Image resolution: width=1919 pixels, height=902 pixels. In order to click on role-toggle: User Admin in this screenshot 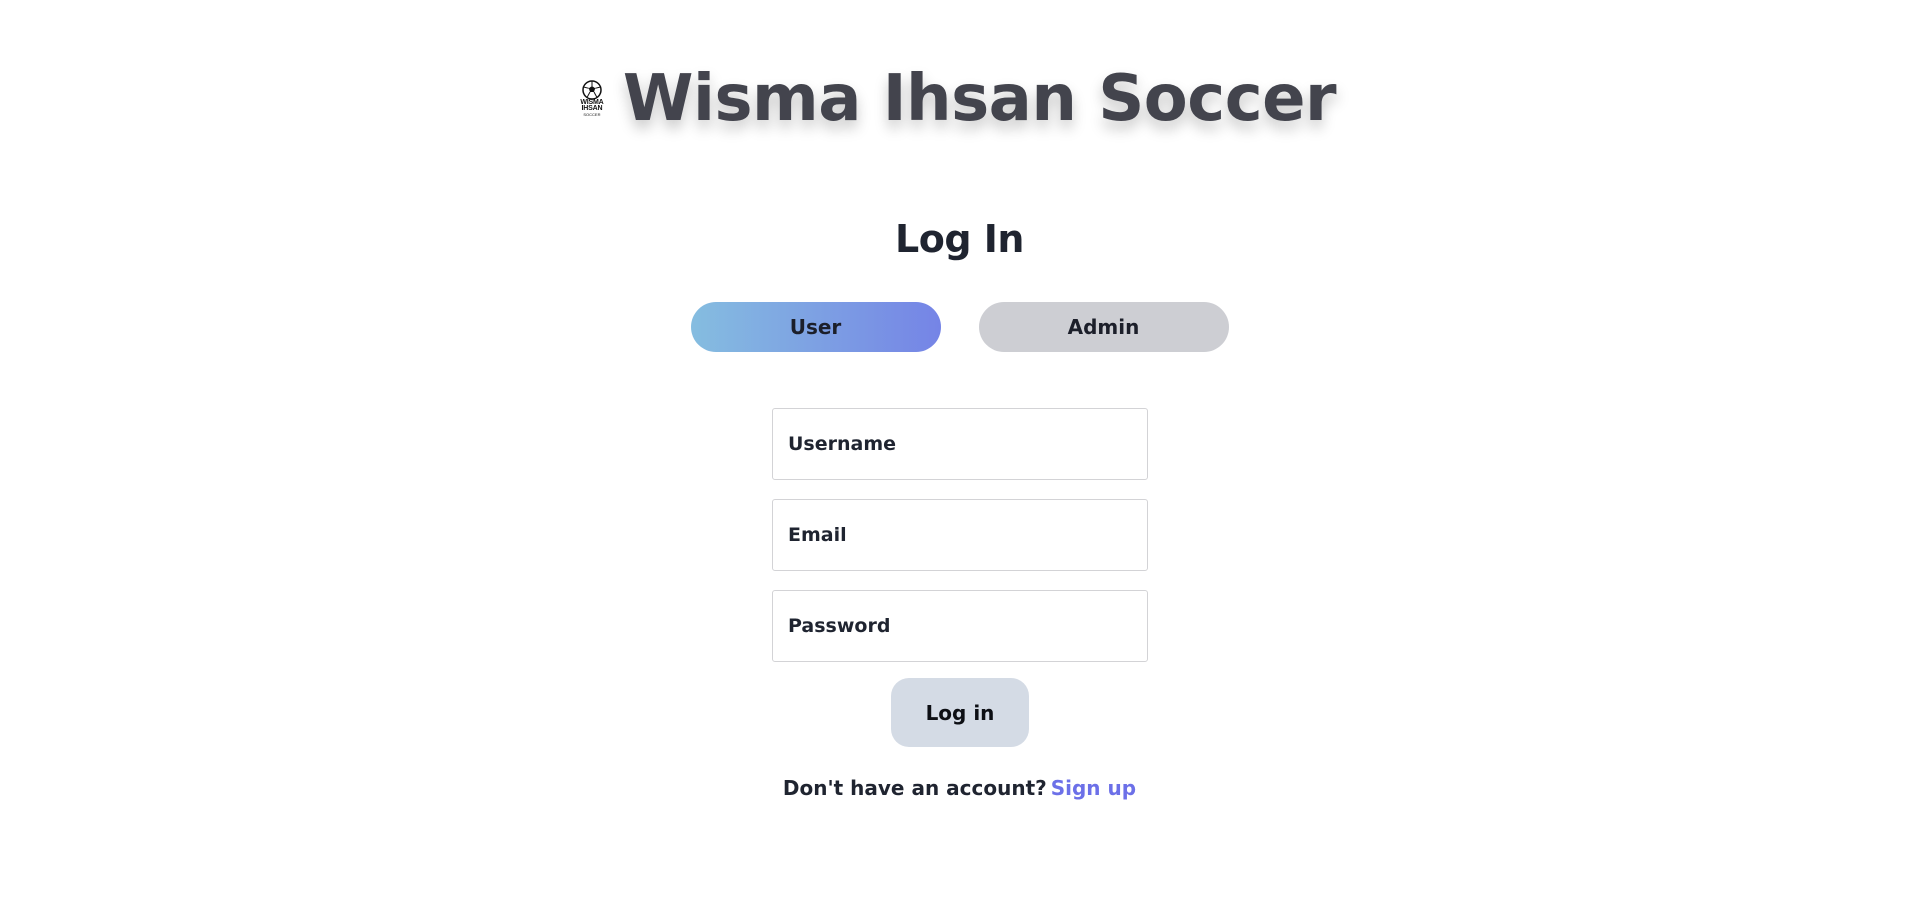, I will do `click(959, 327)`.